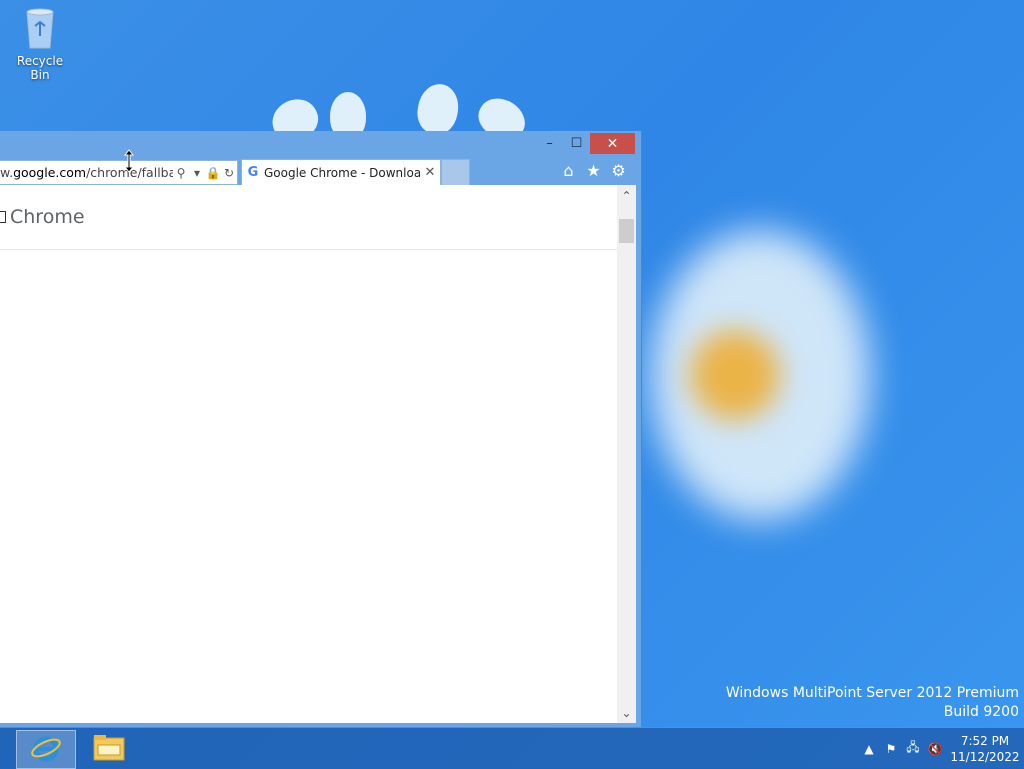 This screenshot has height=769, width=1024. What do you see at coordinates (86, 172) in the screenshot?
I see `address-url: w.google.com/chrome/fallbac` at bounding box center [86, 172].